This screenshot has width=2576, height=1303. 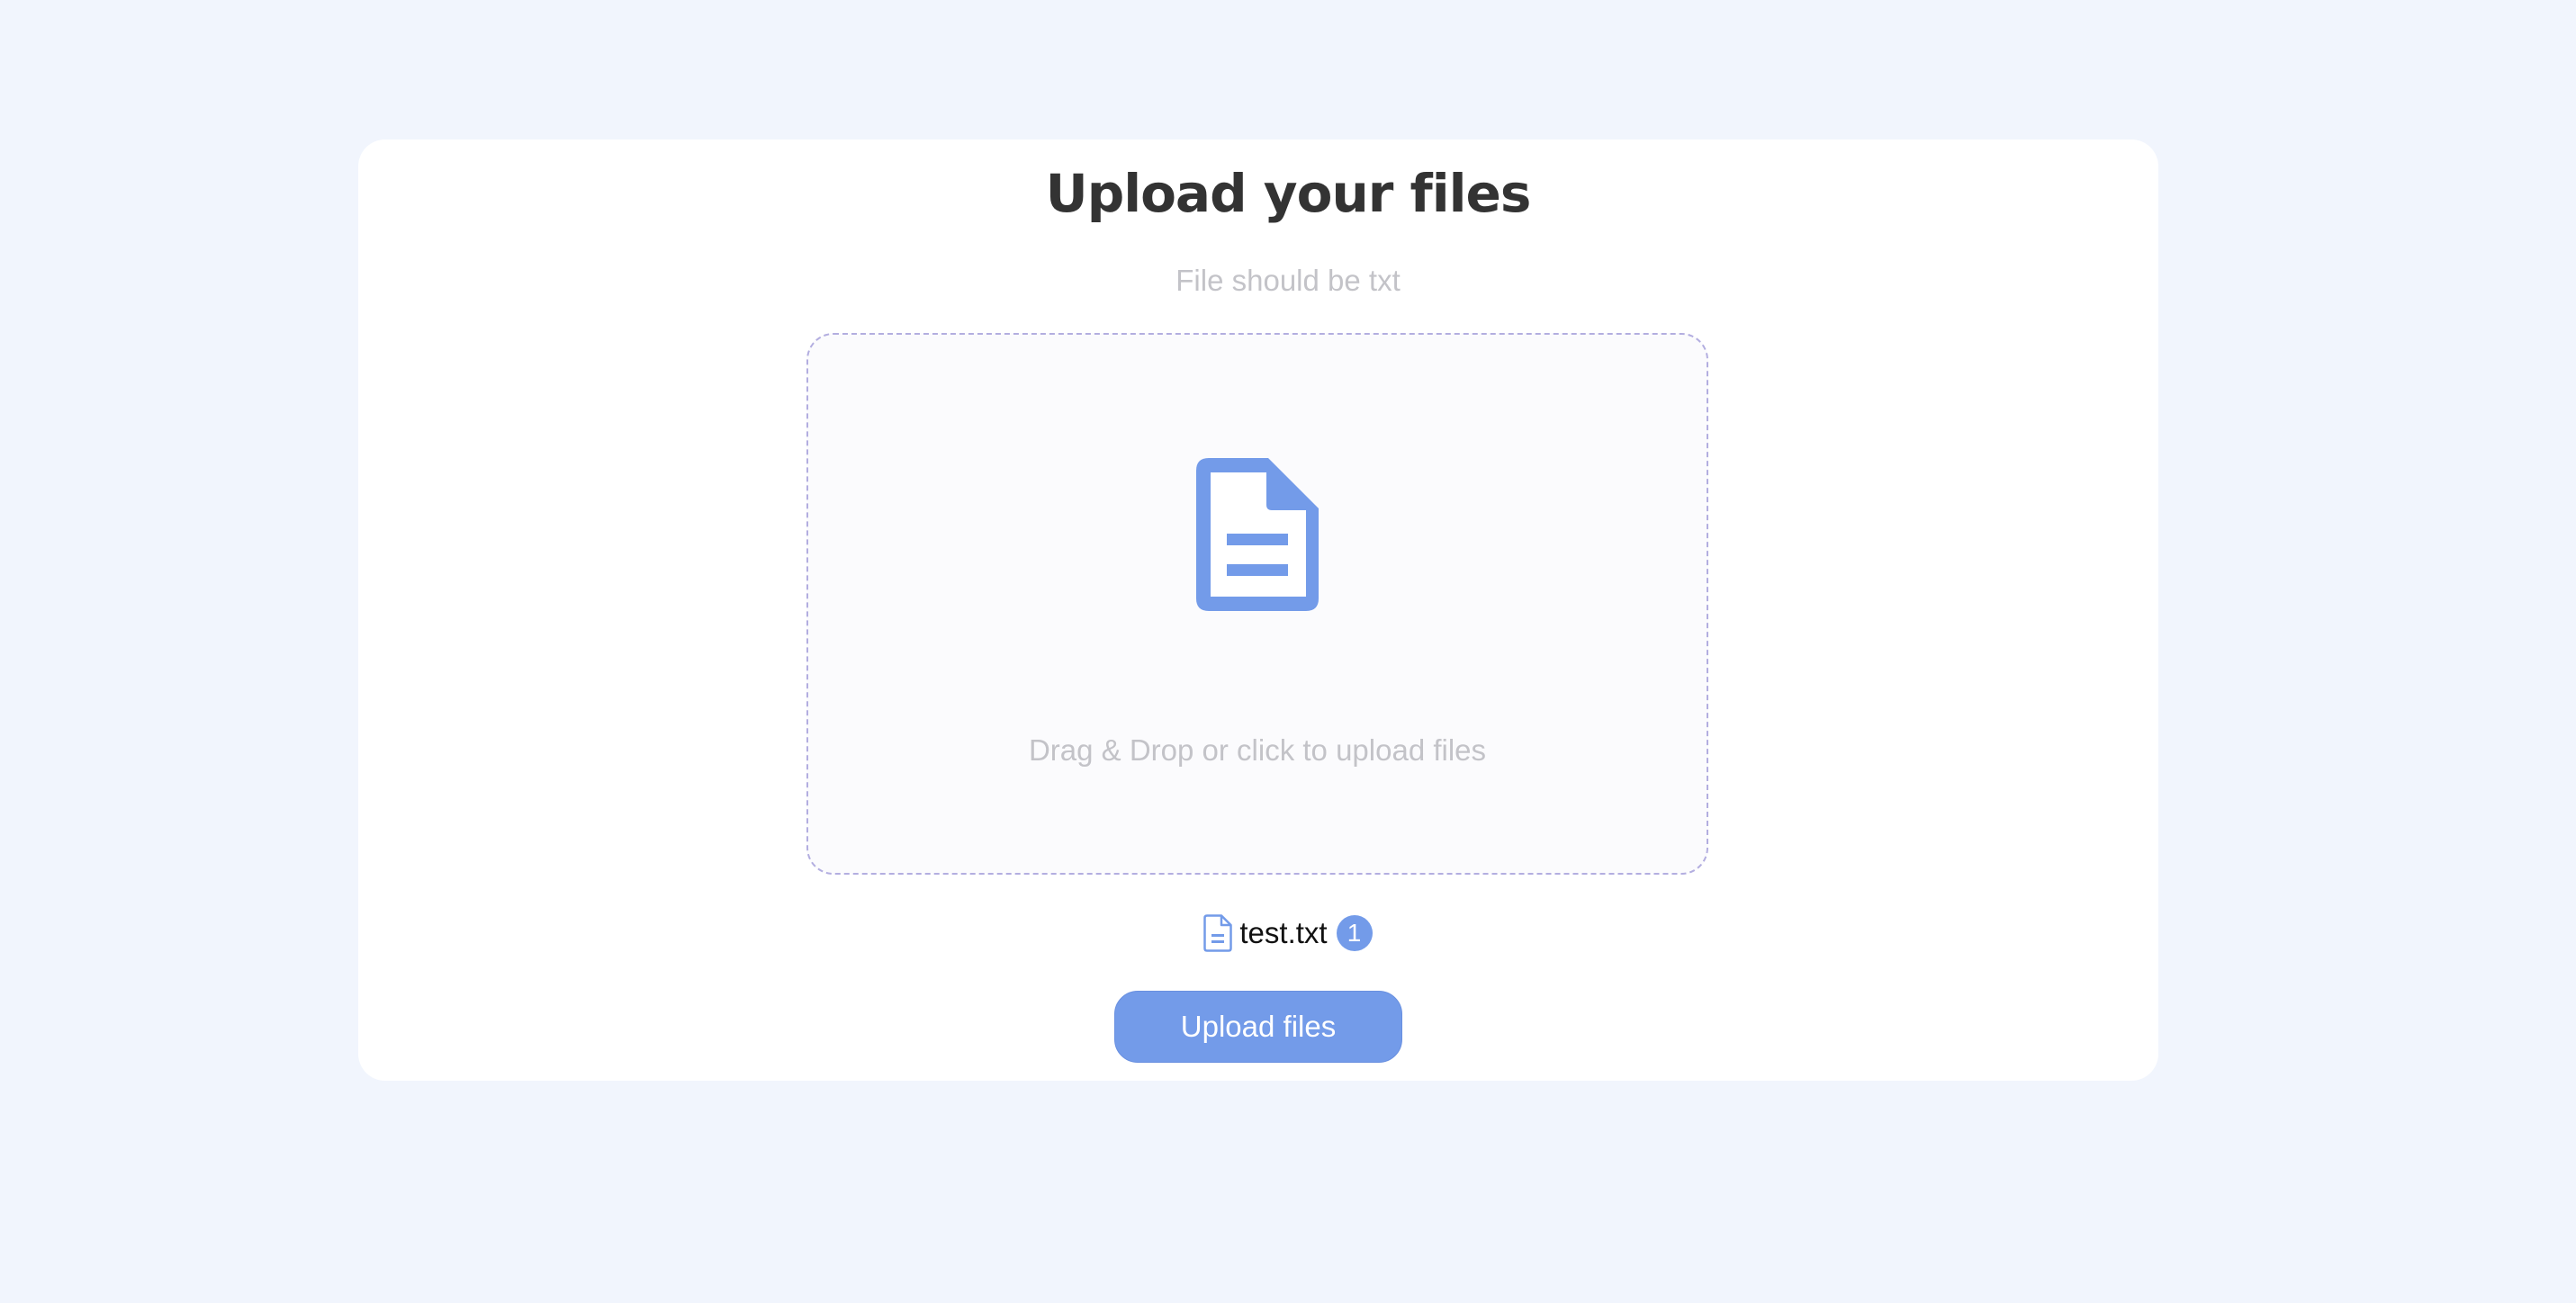 I want to click on upload-files-button: Upload files, so click(x=1258, y=1027).